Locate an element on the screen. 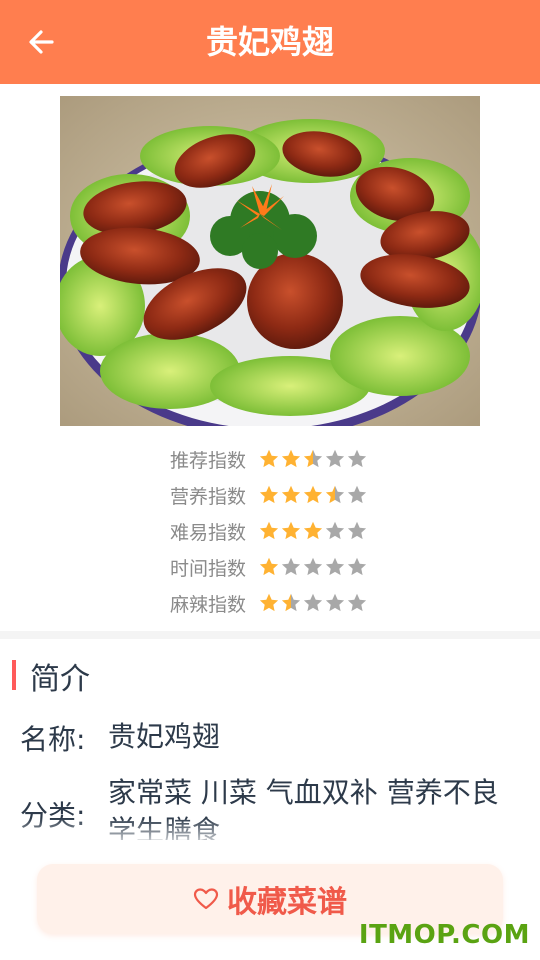  rating-label: 推荐指数 is located at coordinates (208, 460).